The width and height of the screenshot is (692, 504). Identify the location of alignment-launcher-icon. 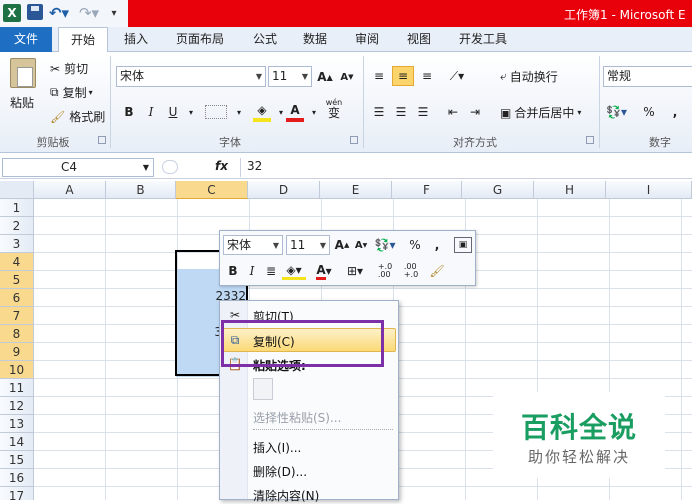
(590, 140).